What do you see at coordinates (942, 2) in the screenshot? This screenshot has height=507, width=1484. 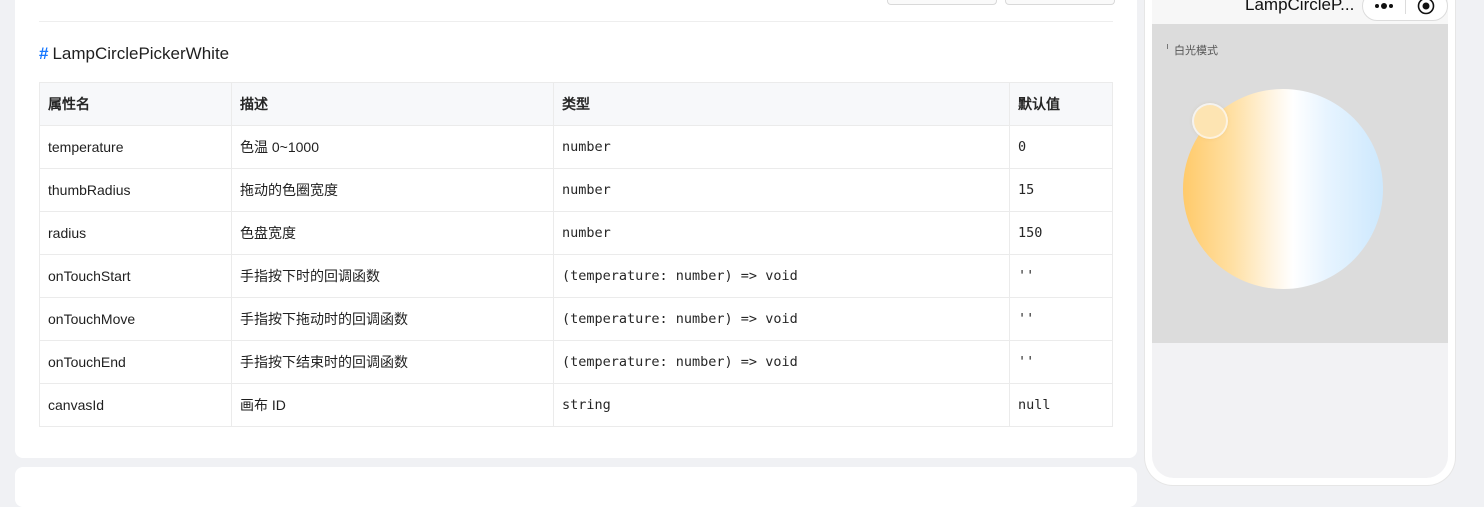 I see `top-button-left` at bounding box center [942, 2].